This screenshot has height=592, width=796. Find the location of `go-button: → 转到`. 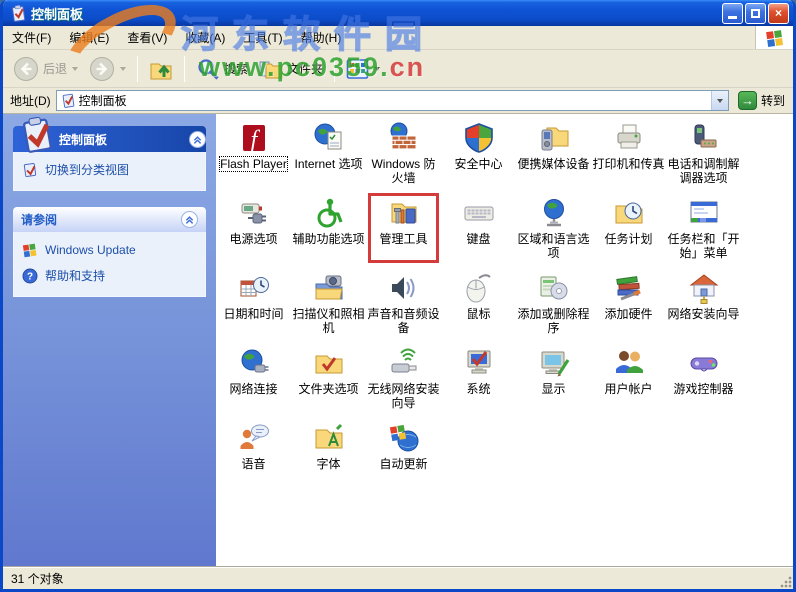

go-button: → 转到 is located at coordinates (761, 100).